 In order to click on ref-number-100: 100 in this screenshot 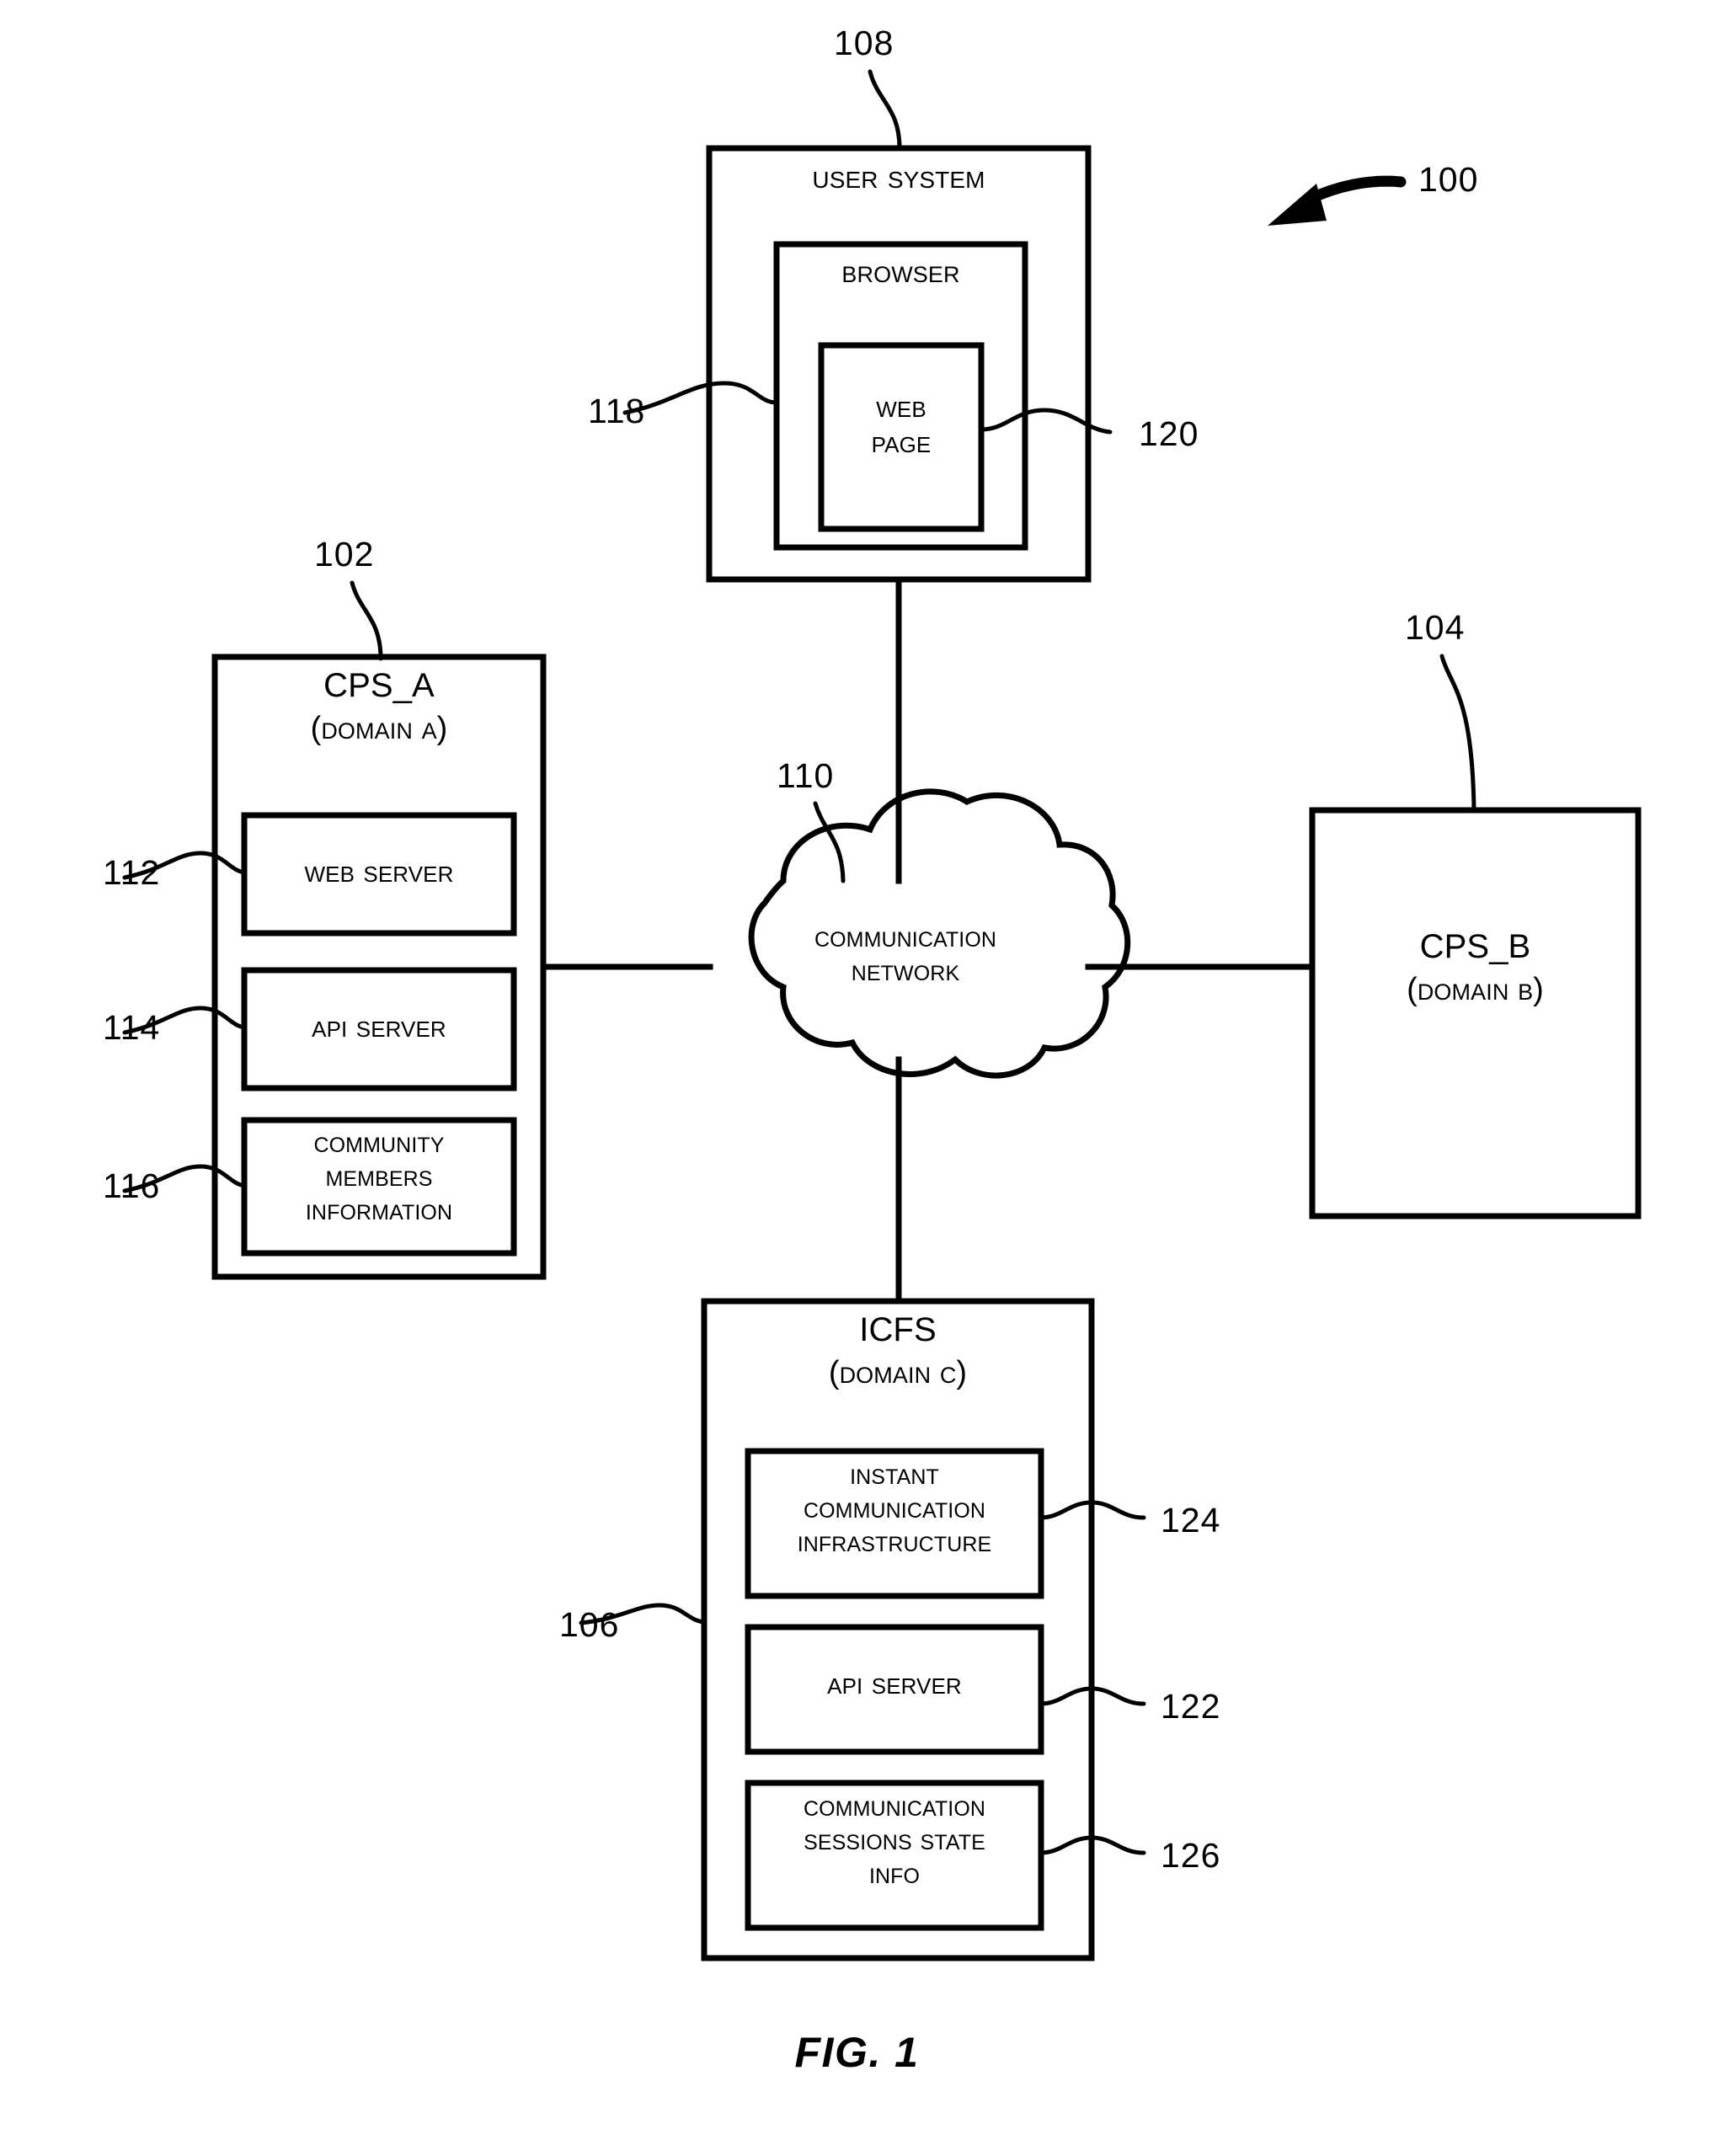, I will do `click(1448, 179)`.